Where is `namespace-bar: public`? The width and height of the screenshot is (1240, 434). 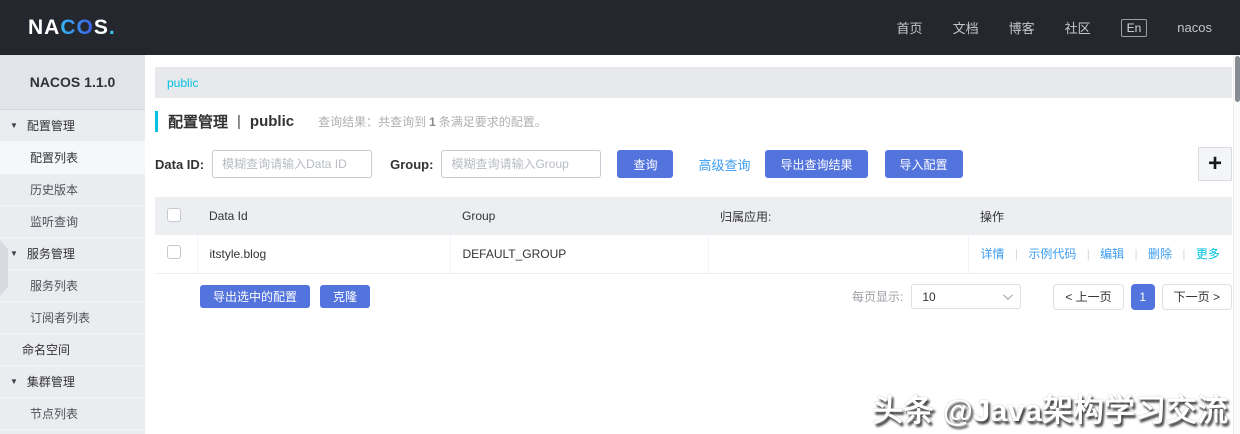
namespace-bar: public is located at coordinates (693, 82).